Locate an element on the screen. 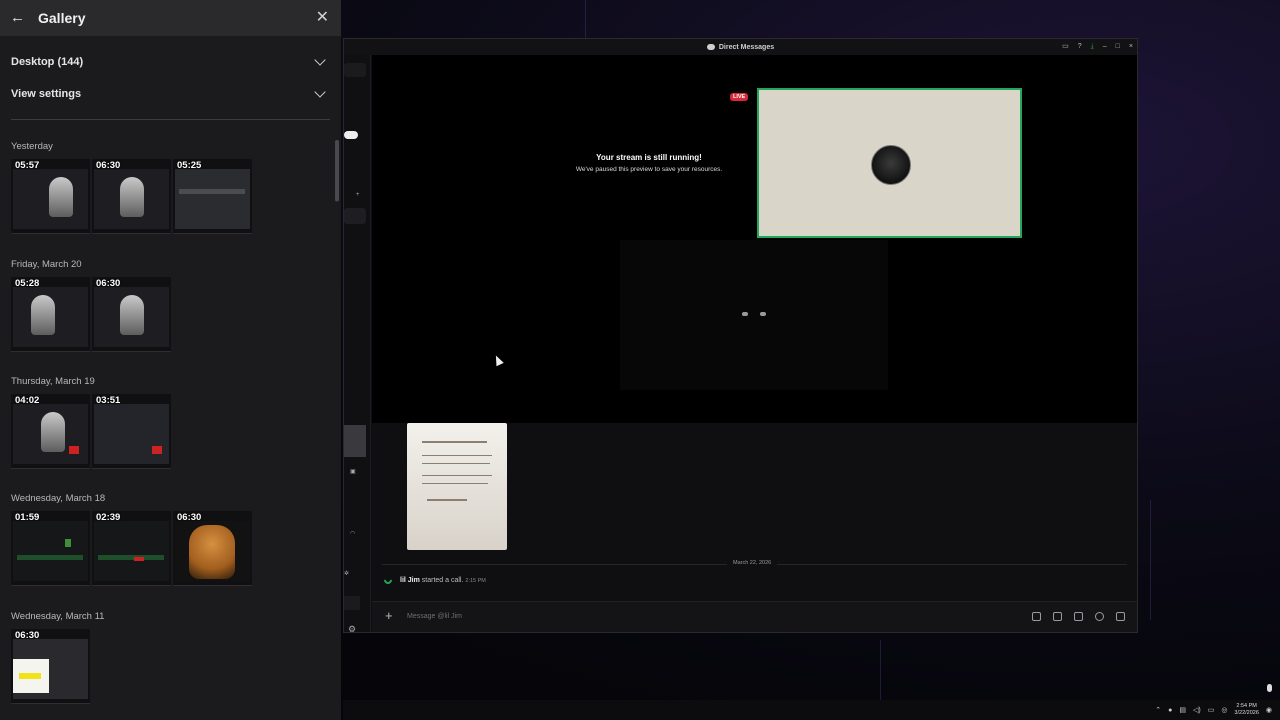  clip-duration: 05:57 is located at coordinates (27, 165).